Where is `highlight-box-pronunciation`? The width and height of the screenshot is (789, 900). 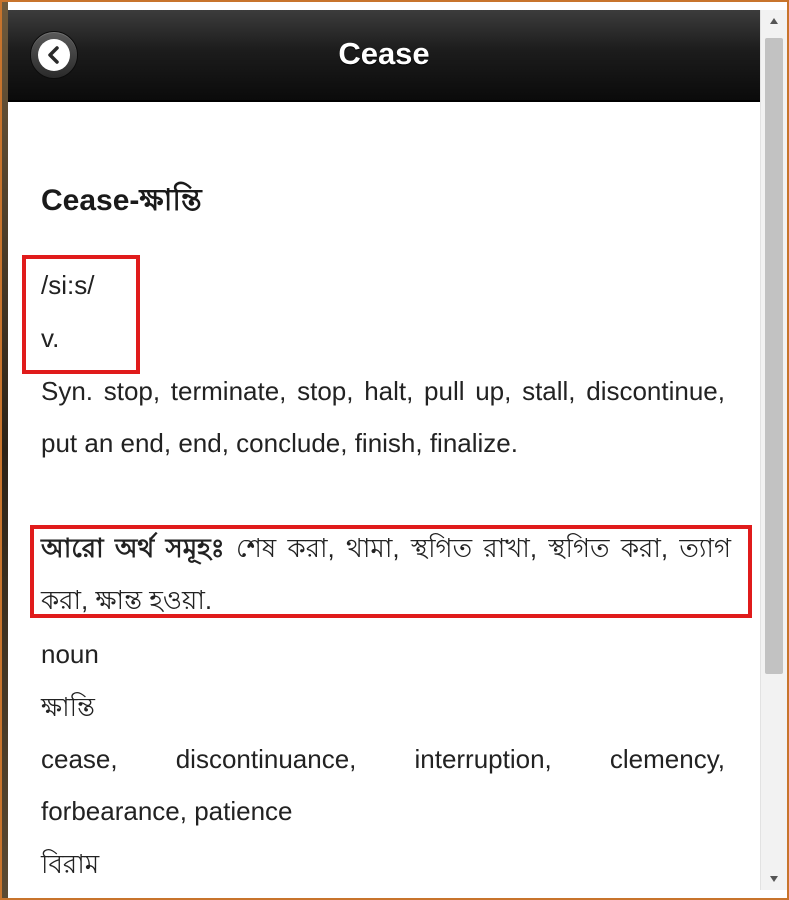 highlight-box-pronunciation is located at coordinates (81, 314).